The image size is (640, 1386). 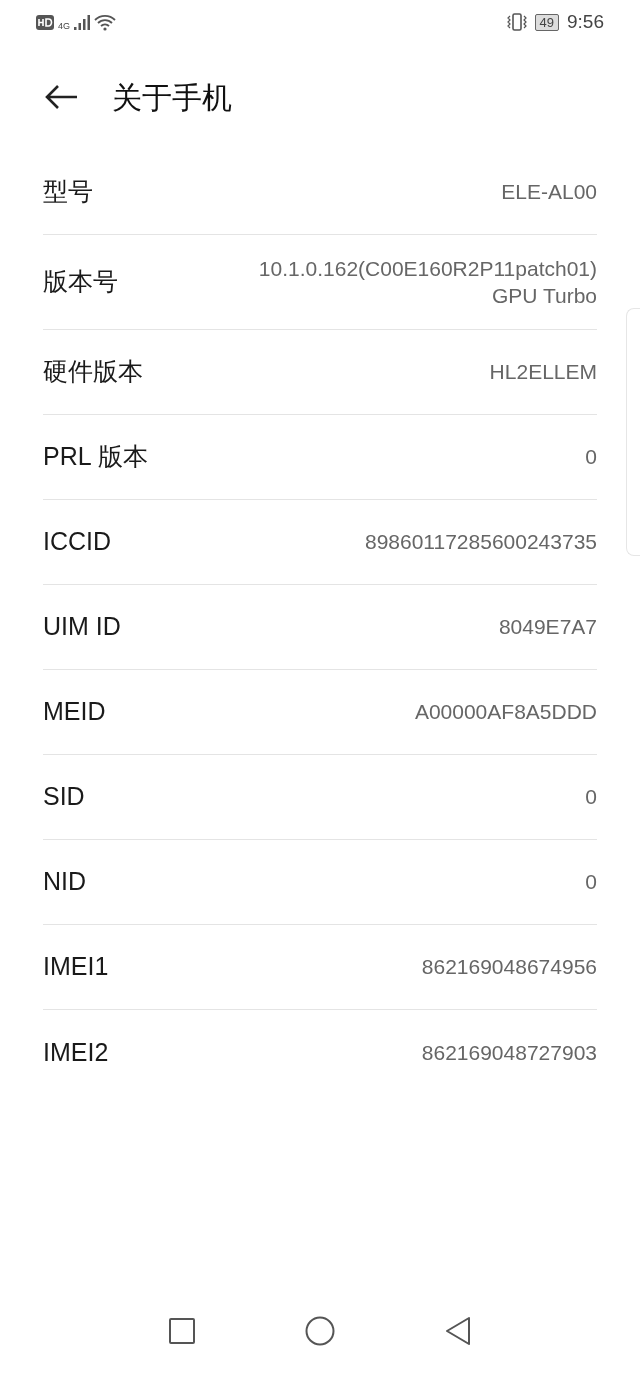 I want to click on clock: 9:56, so click(x=585, y=21).